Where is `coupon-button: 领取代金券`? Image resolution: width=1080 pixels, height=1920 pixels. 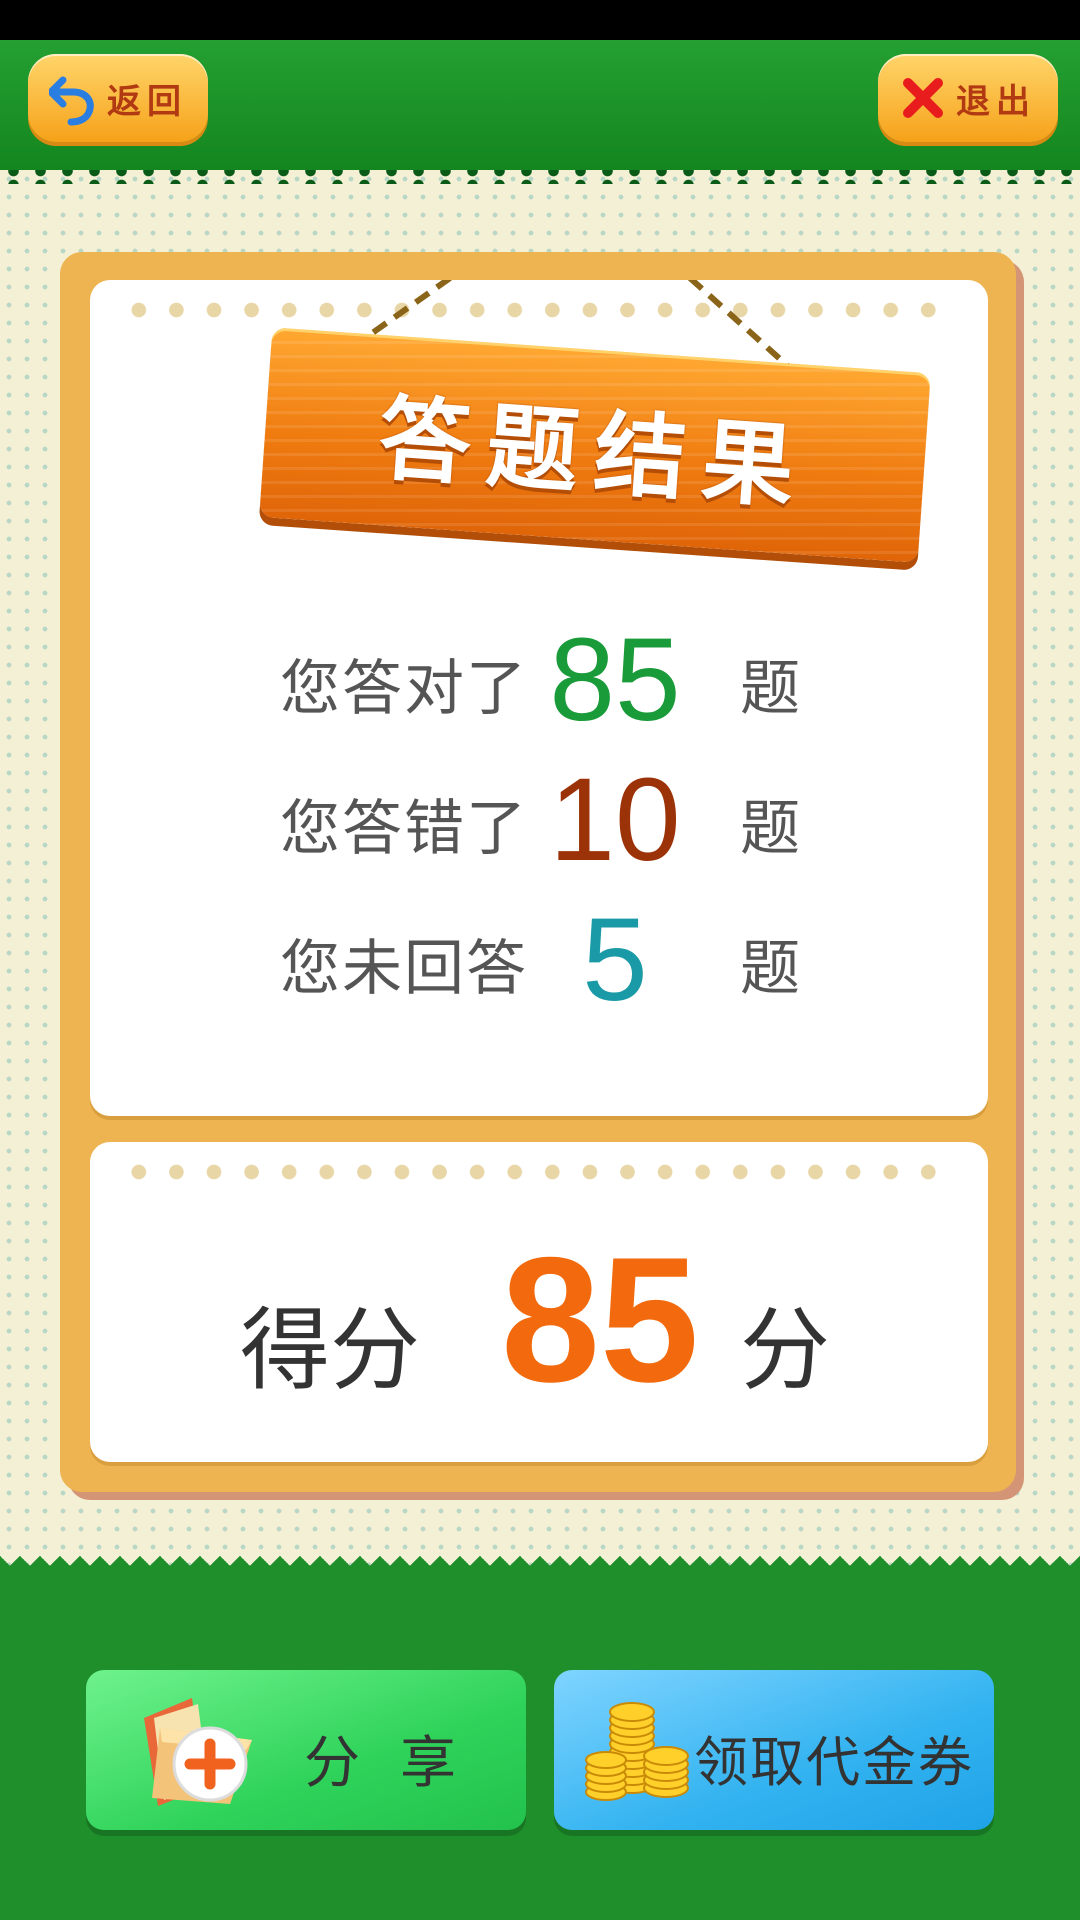 coupon-button: 领取代金券 is located at coordinates (774, 1750).